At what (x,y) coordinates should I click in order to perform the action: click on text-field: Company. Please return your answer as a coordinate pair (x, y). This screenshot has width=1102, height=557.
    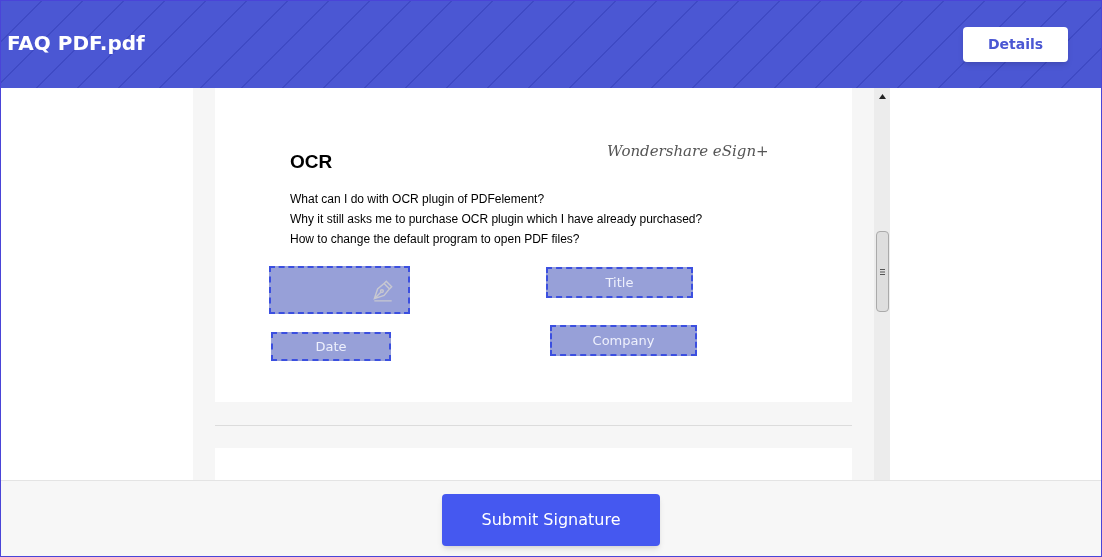
    Looking at the image, I should click on (623, 340).